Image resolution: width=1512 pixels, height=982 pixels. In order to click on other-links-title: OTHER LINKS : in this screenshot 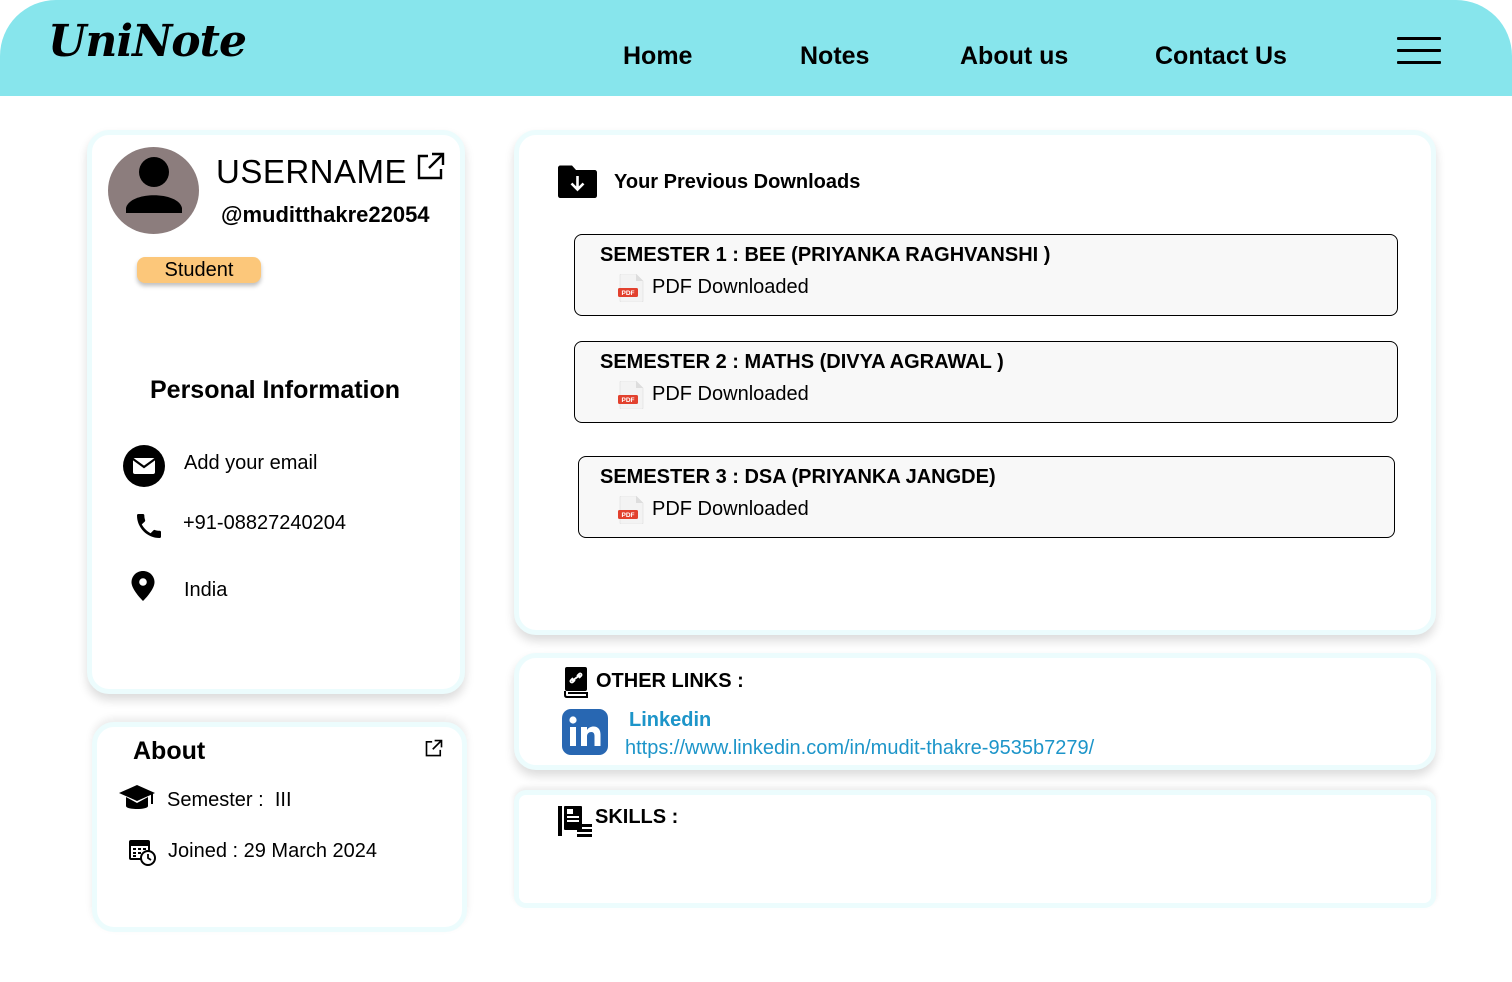, I will do `click(670, 681)`.